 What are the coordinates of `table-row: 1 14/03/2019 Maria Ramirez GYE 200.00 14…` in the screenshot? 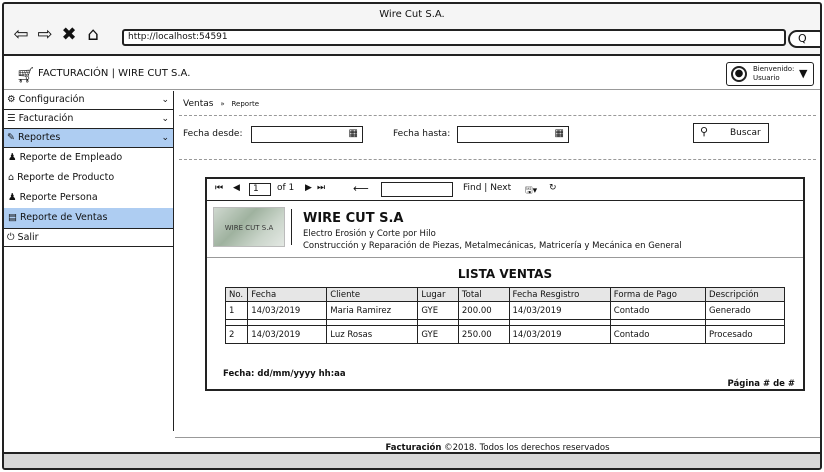 It's located at (505, 310).